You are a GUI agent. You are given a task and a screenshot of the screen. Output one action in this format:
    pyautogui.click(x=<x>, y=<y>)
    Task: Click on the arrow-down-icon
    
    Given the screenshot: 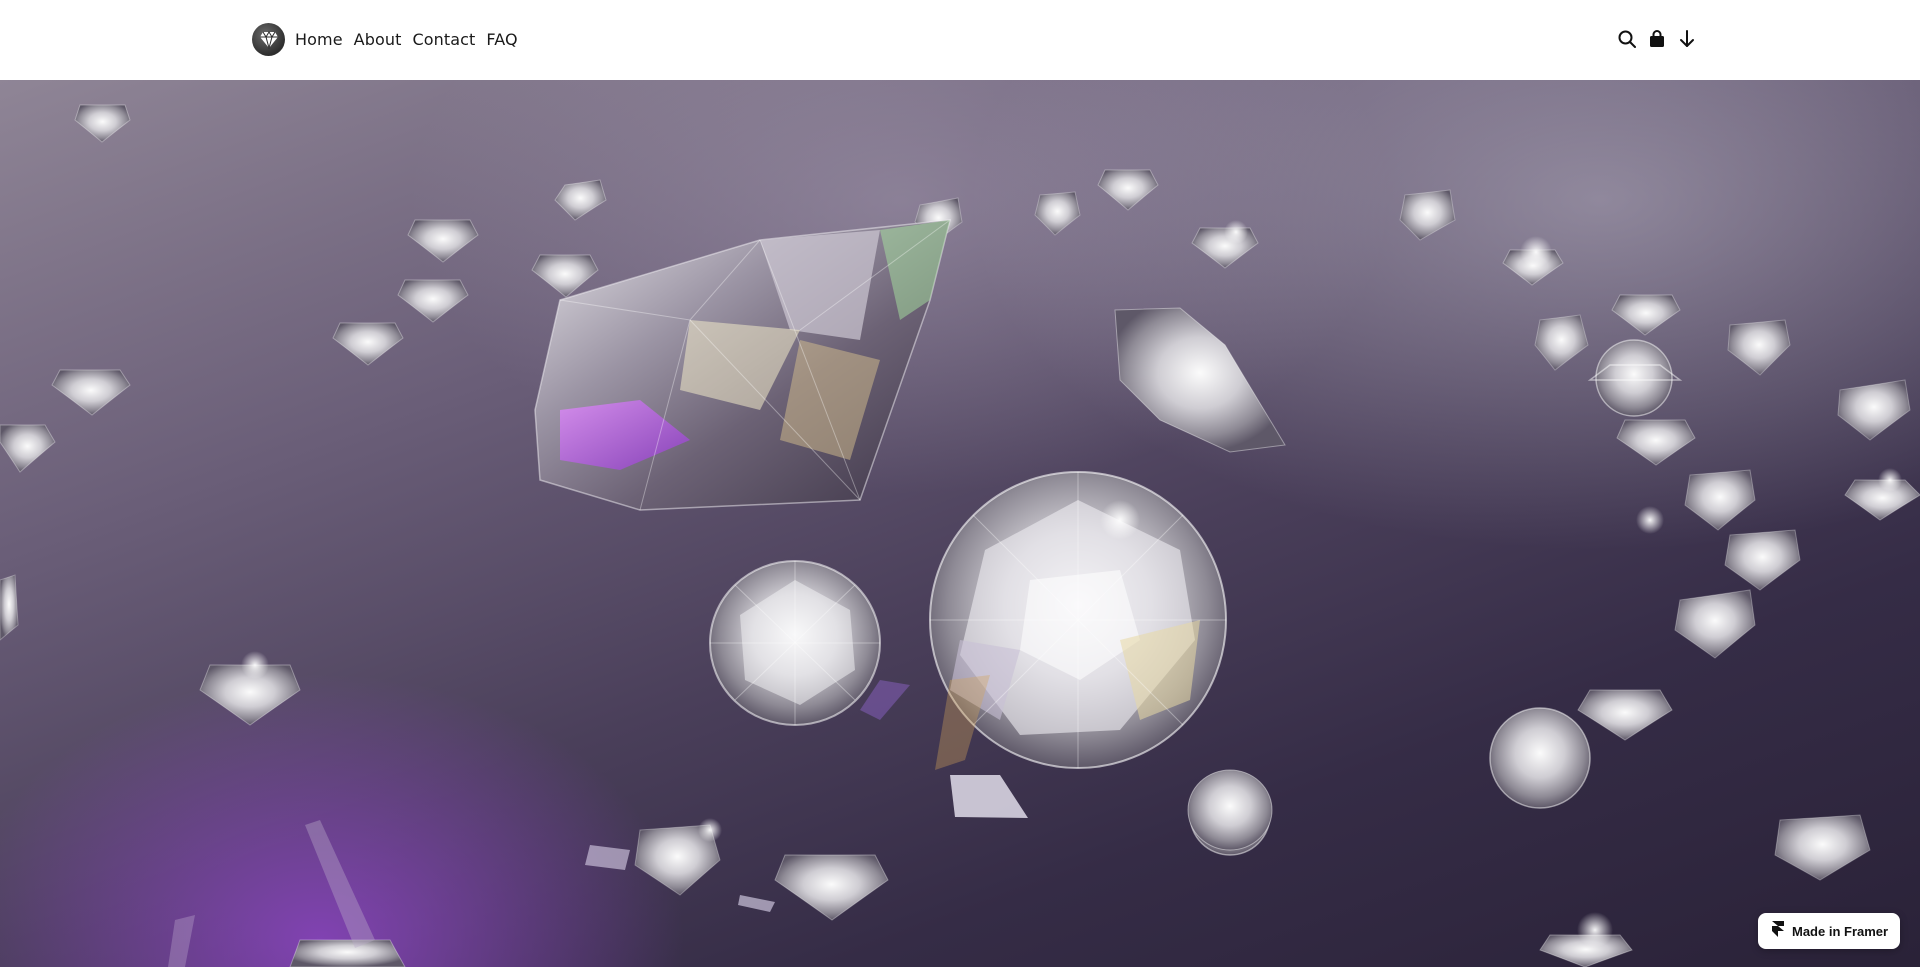 What is the action you would take?
    pyautogui.click(x=1686, y=38)
    